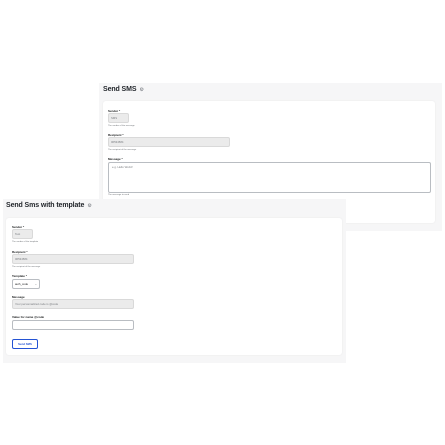 This screenshot has width=445, height=445. What do you see at coordinates (122, 150) in the screenshot?
I see `recipient-help: The recipient of the message` at bounding box center [122, 150].